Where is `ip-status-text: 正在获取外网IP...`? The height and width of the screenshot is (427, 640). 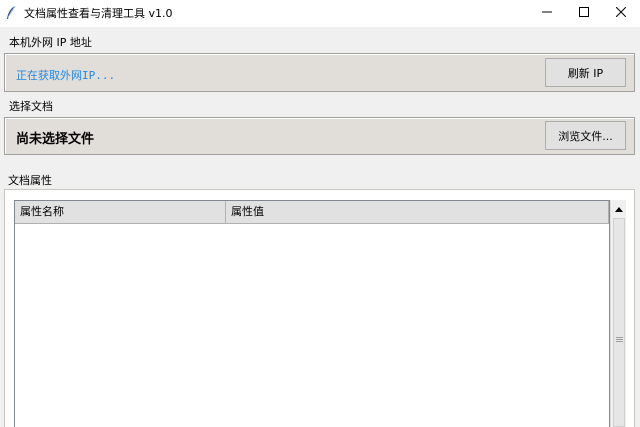
ip-status-text: 正在获取外网IP... is located at coordinates (66, 75).